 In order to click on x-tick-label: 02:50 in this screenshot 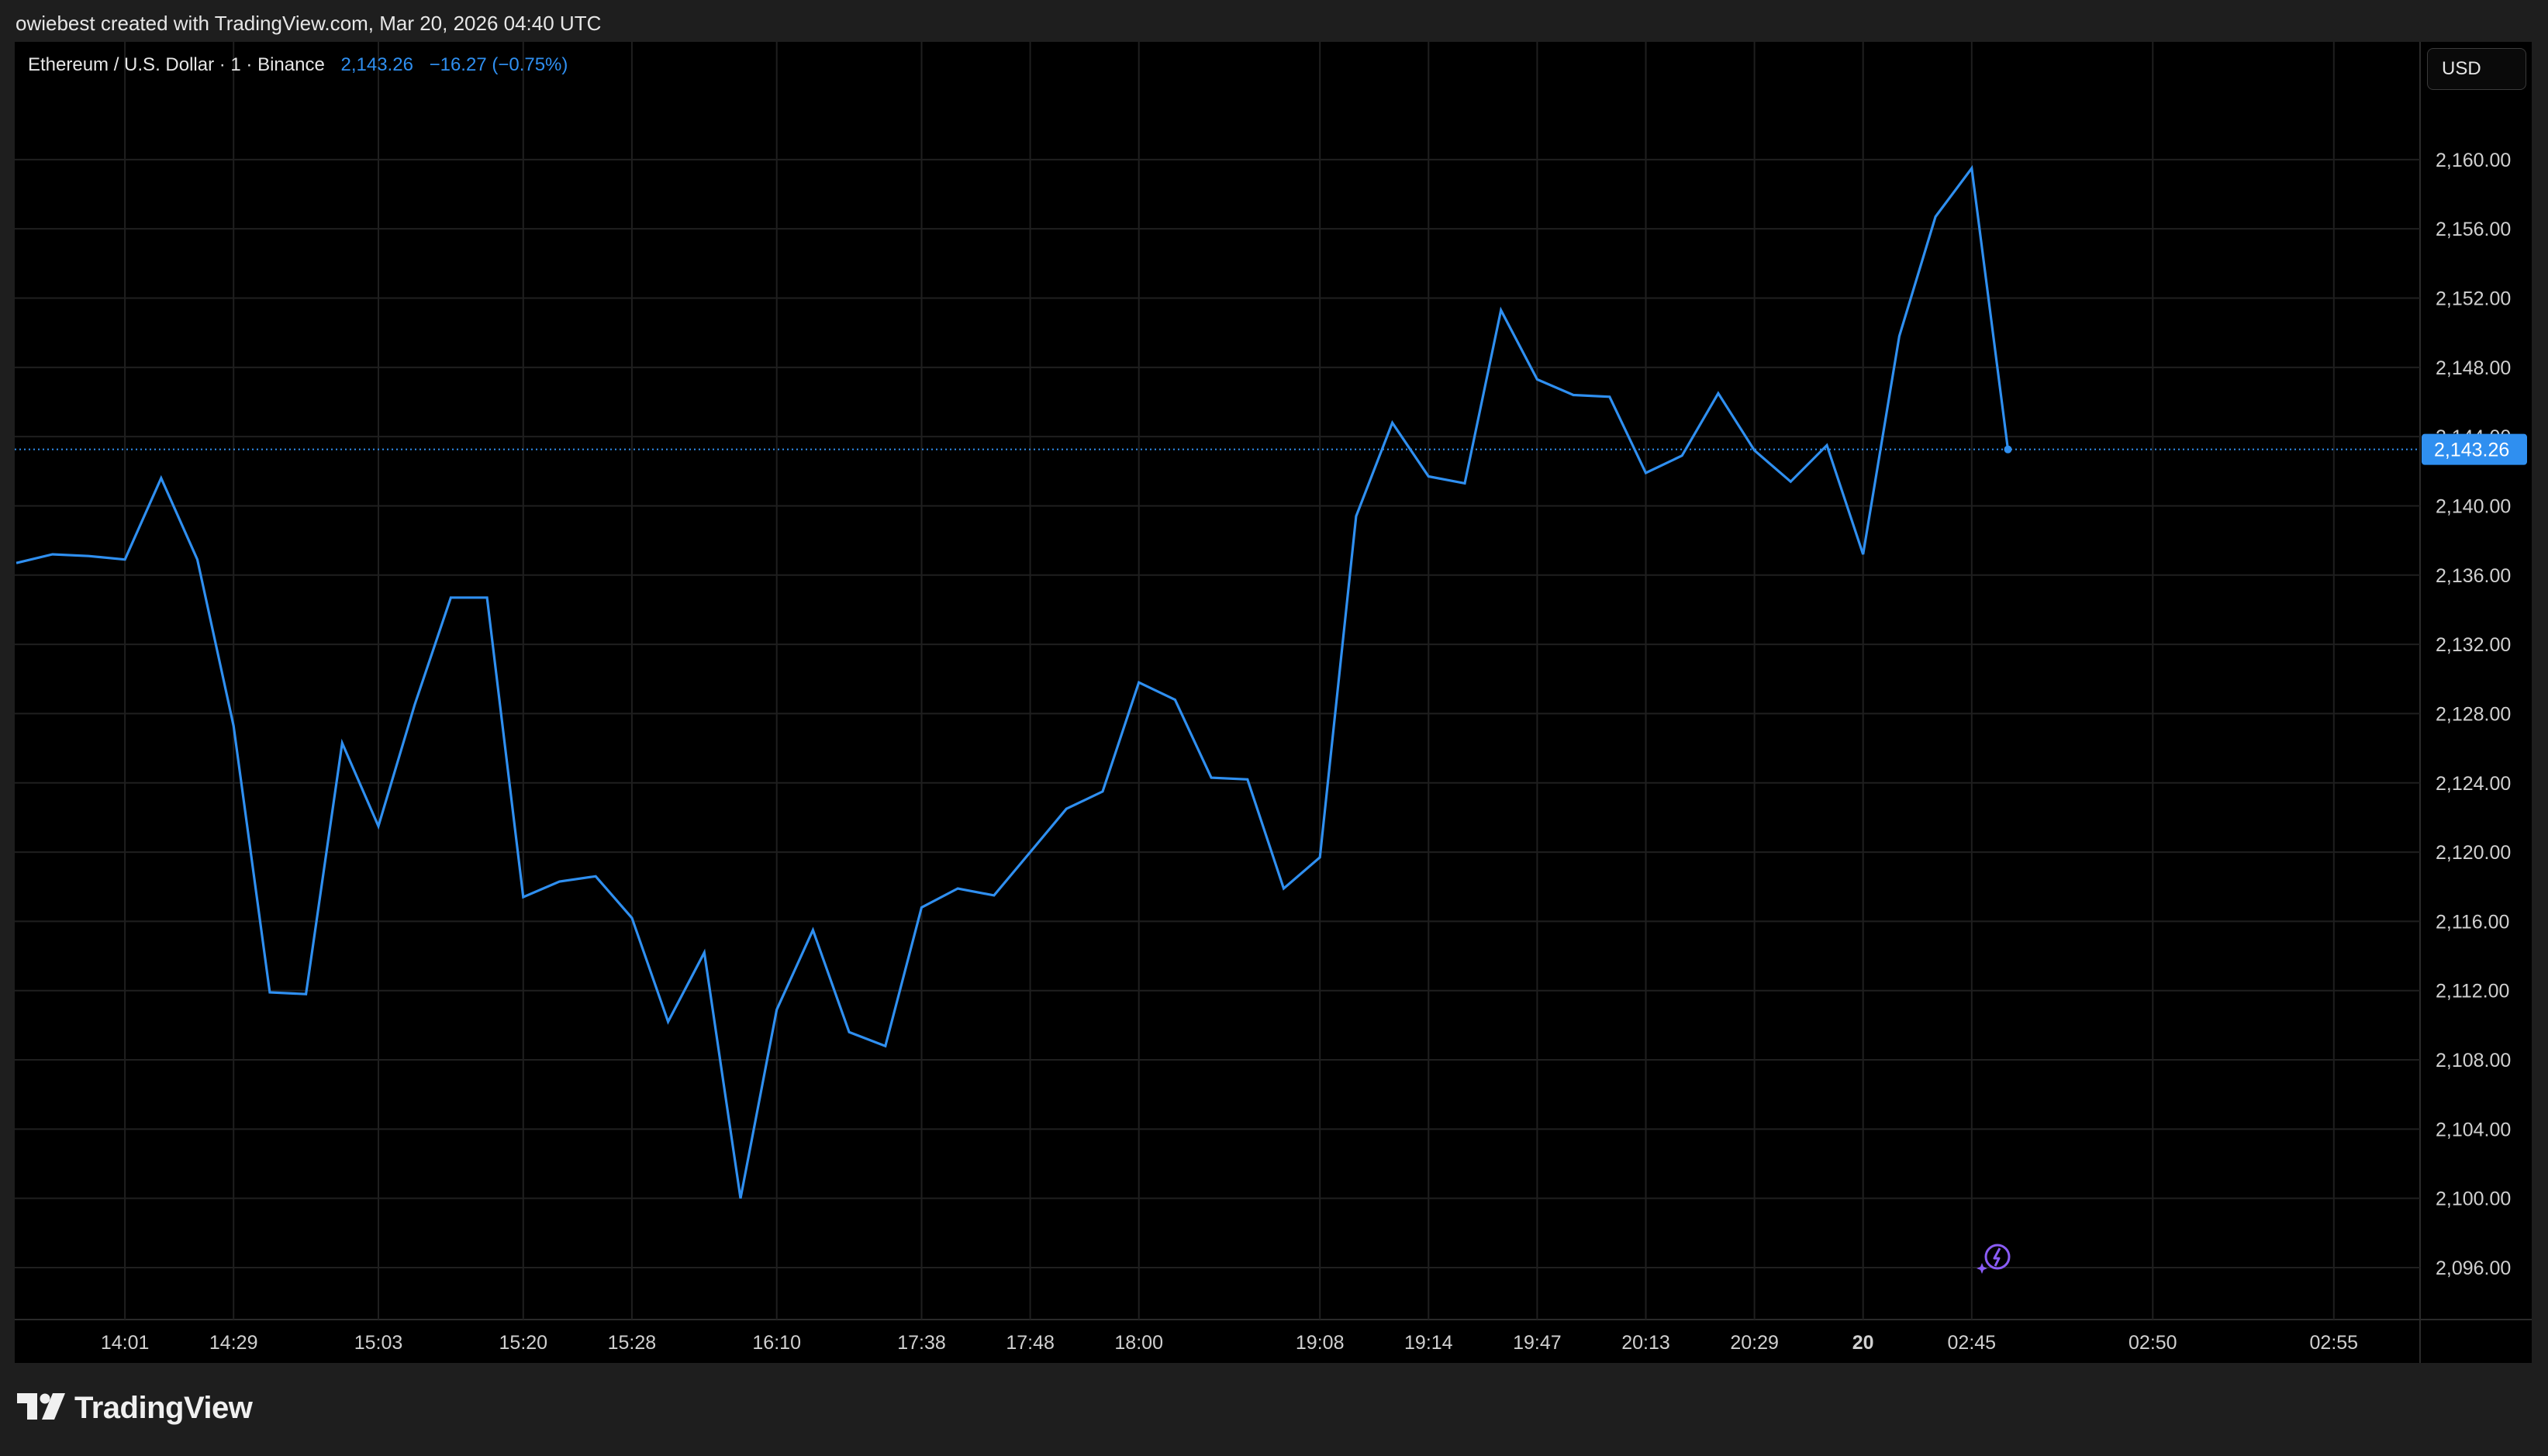, I will do `click(2153, 1343)`.